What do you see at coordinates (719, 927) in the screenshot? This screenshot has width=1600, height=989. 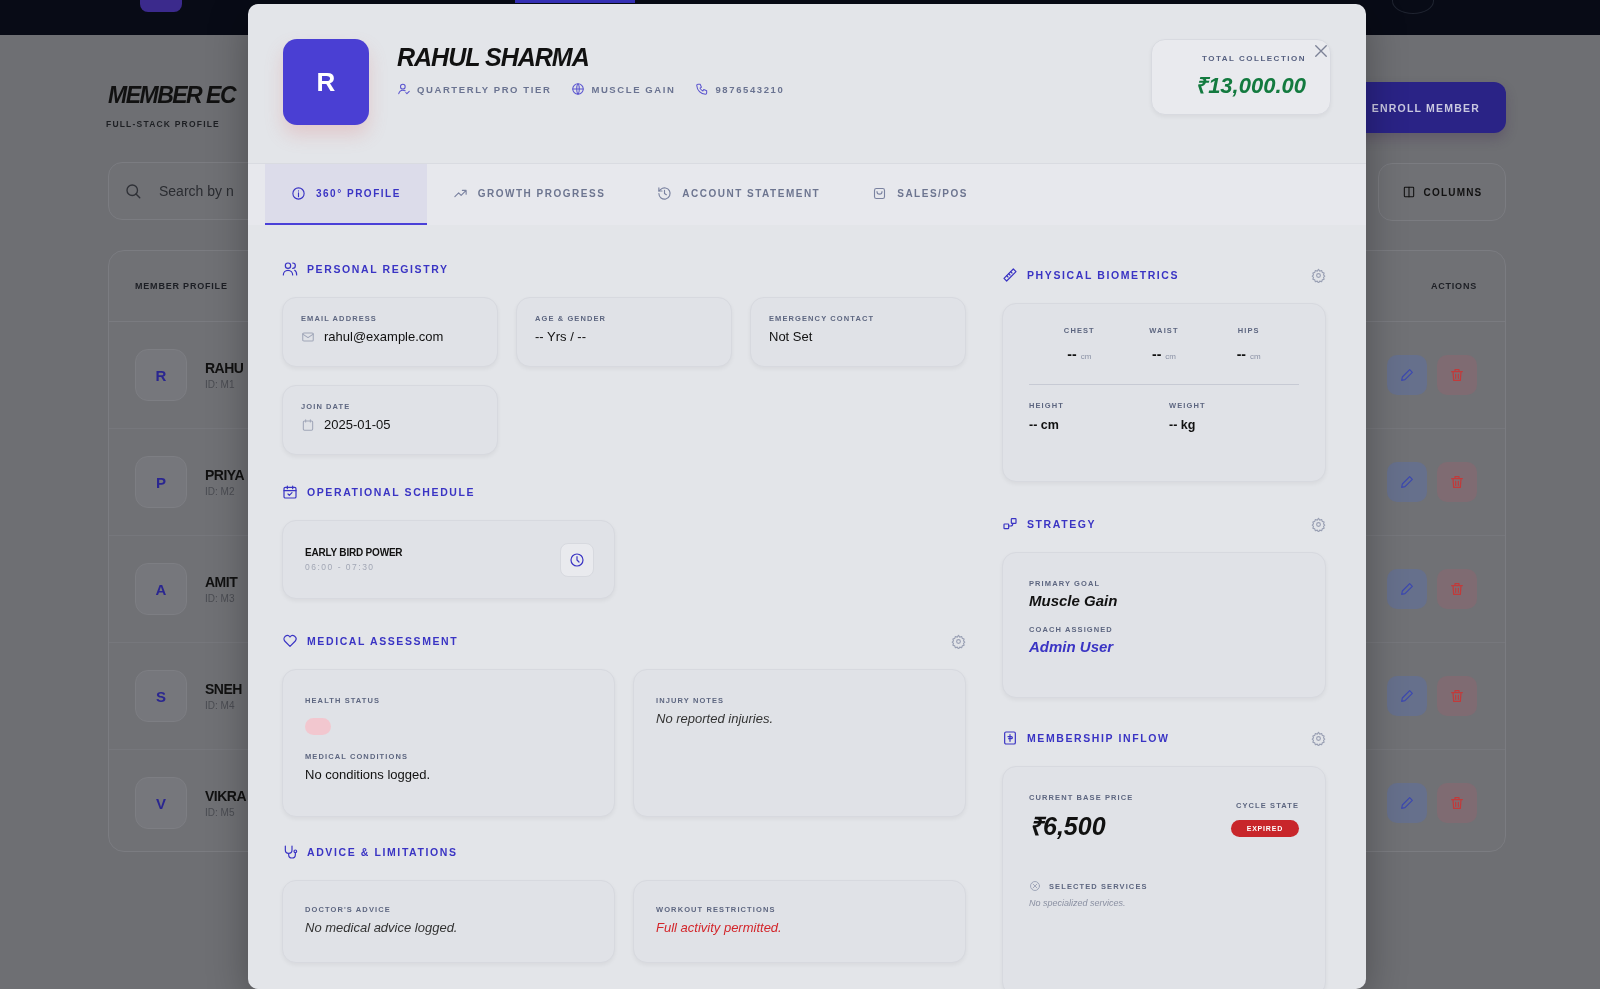 I see `field-value: Full activity permitted.` at bounding box center [719, 927].